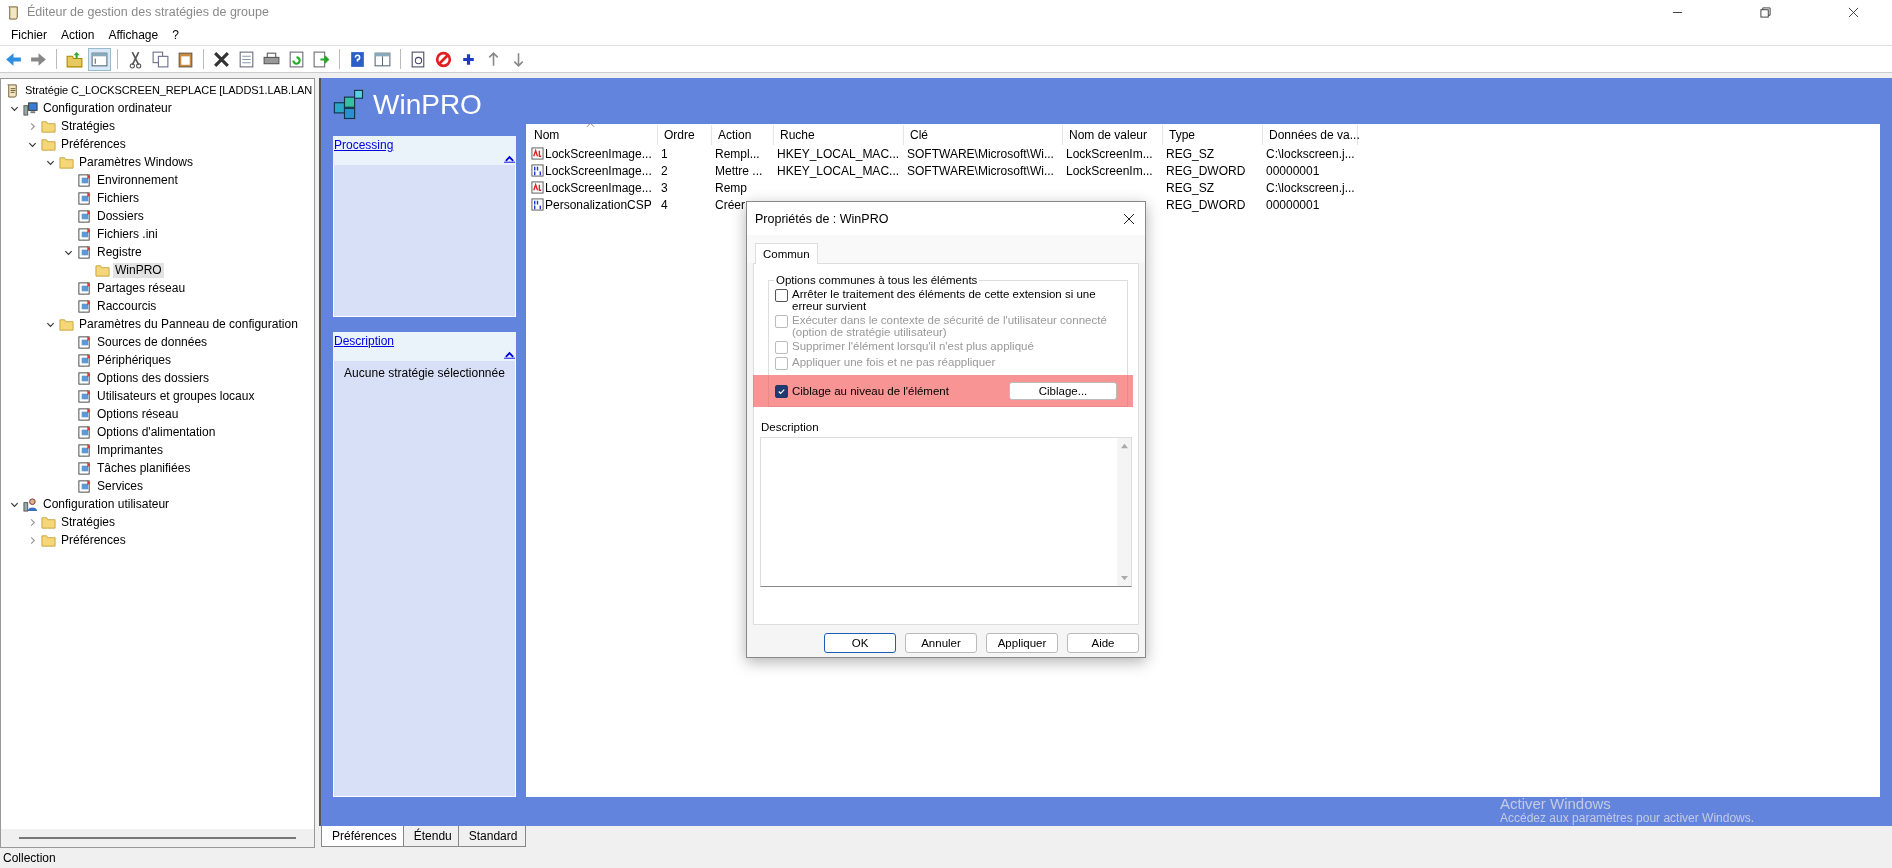  I want to click on details-title: WinPRO, so click(427, 105).